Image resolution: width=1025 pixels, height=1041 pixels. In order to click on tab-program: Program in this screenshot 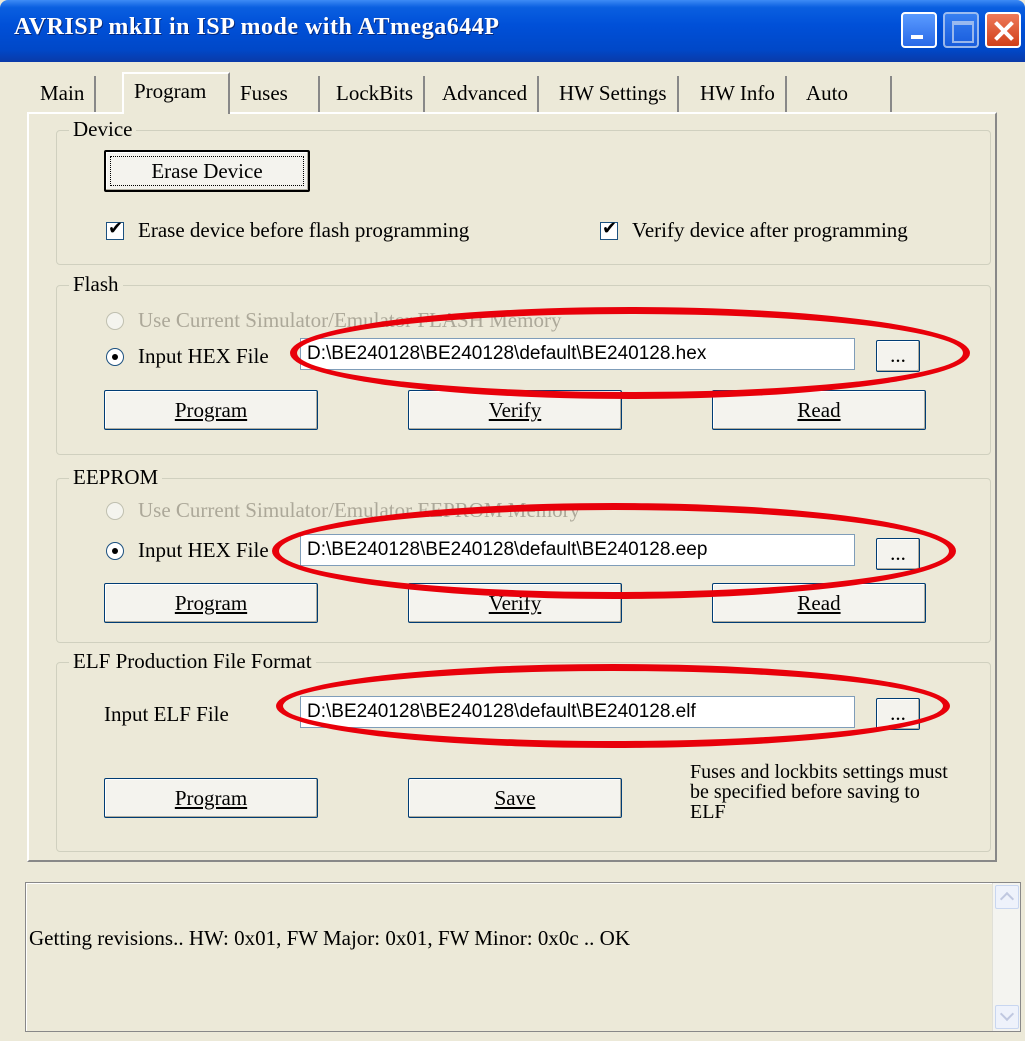, I will do `click(176, 93)`.